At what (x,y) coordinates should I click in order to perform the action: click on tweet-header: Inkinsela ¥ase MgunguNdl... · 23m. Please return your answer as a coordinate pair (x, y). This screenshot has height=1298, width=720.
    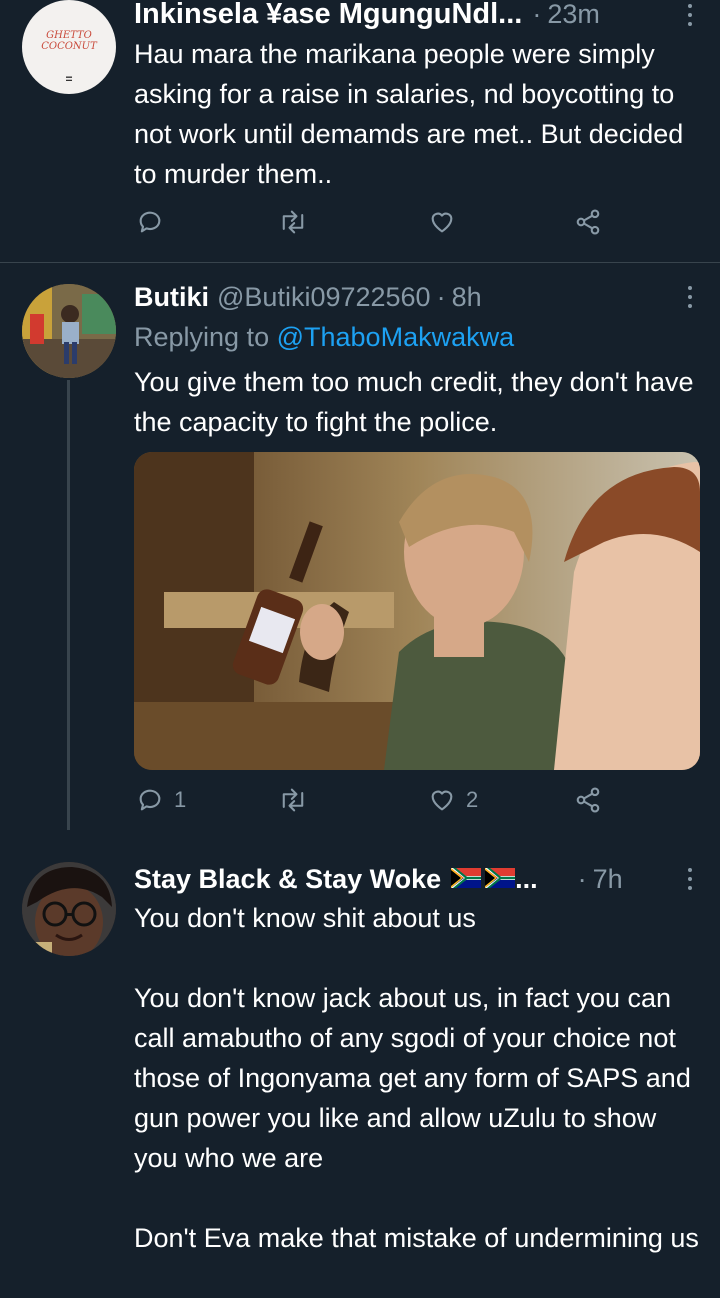
    Looking at the image, I should click on (367, 15).